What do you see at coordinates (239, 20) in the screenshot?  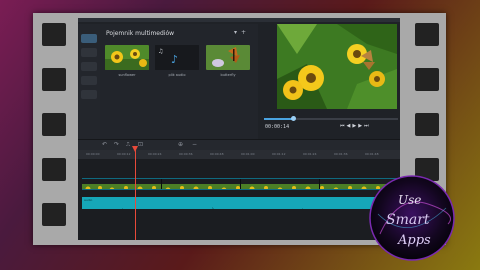 I see `title-bar` at bounding box center [239, 20].